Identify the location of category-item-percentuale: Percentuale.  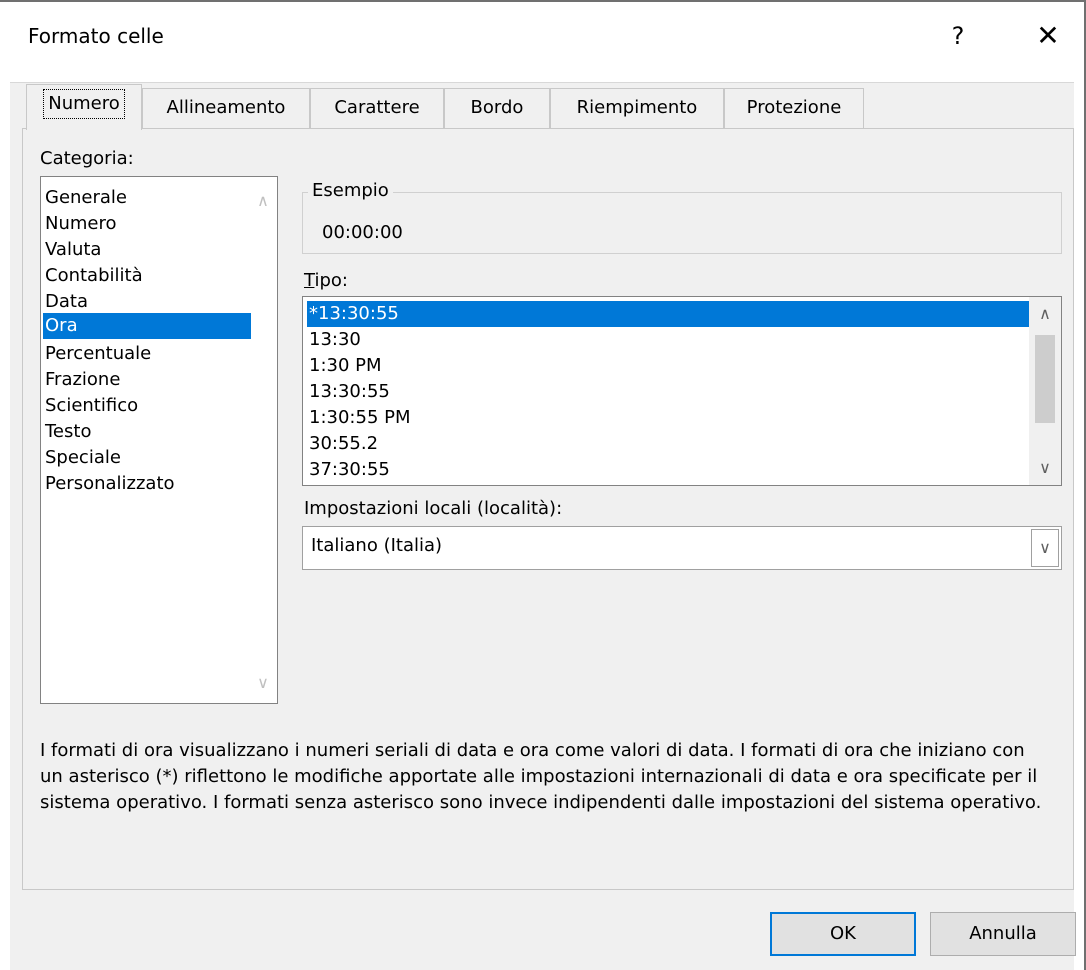
(147, 354).